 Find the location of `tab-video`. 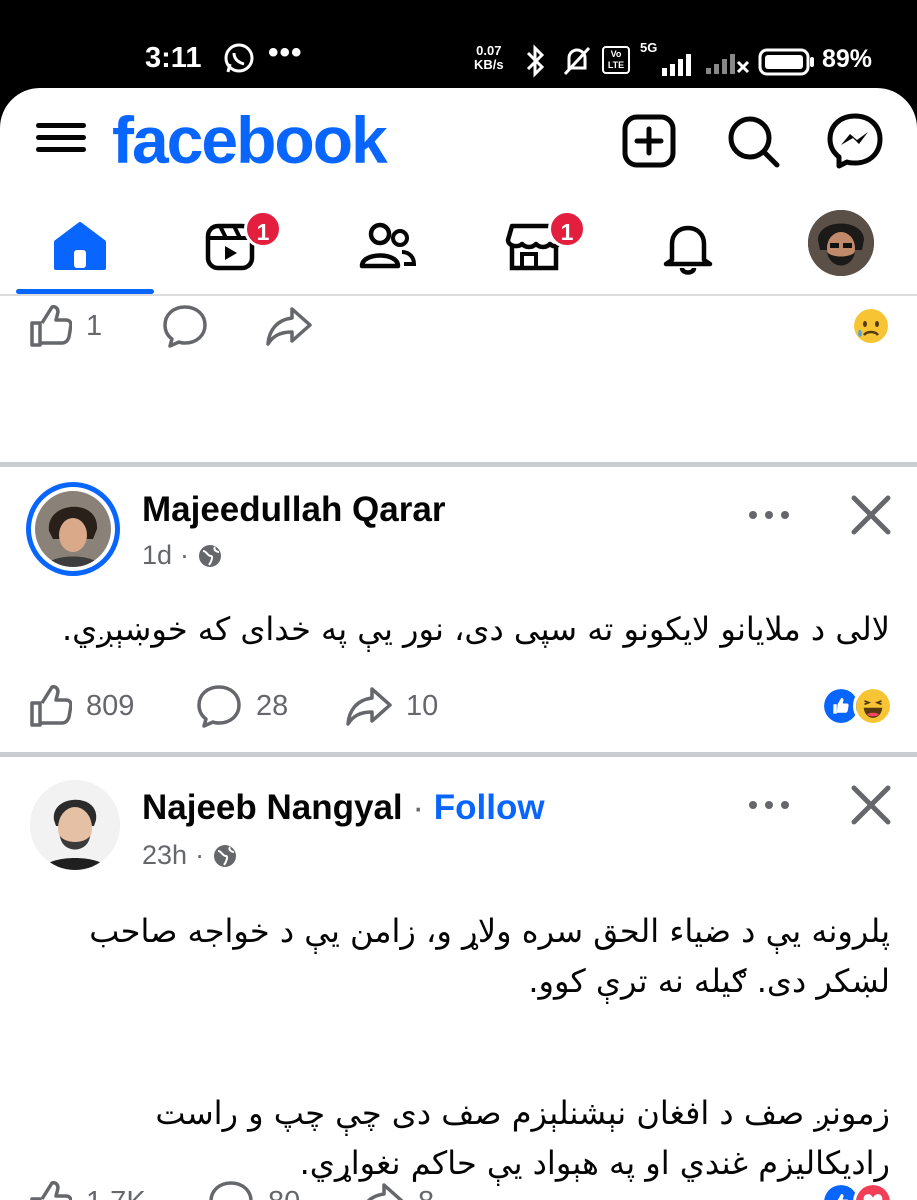

tab-video is located at coordinates (228, 246).